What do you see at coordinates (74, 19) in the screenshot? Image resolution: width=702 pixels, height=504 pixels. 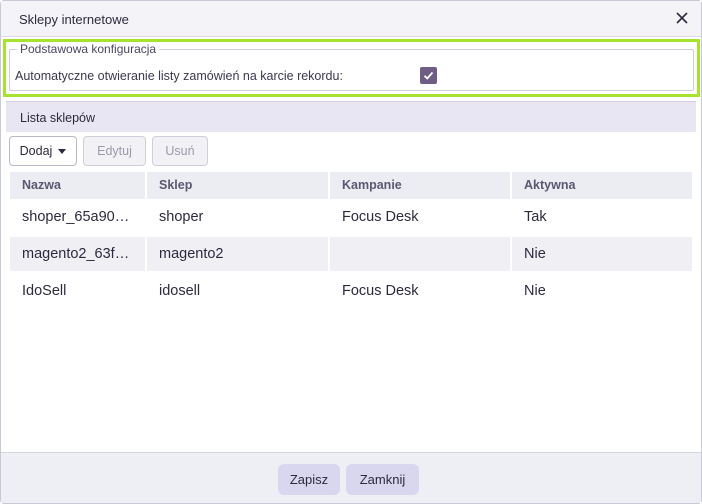 I see `dialog-title: Sklepy internetowe` at bounding box center [74, 19].